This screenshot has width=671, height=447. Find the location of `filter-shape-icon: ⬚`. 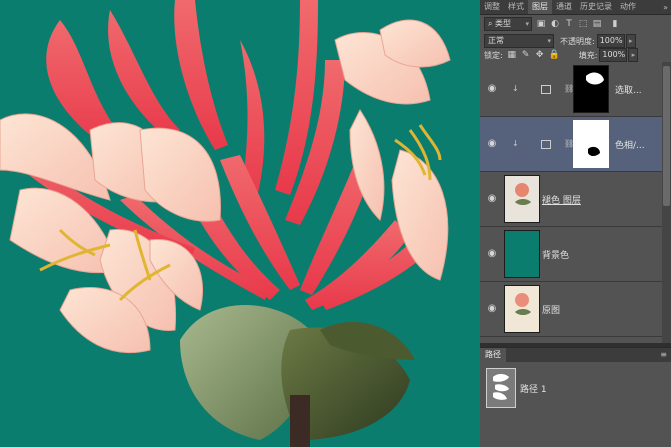

filter-shape-icon: ⬚ is located at coordinates (583, 24).